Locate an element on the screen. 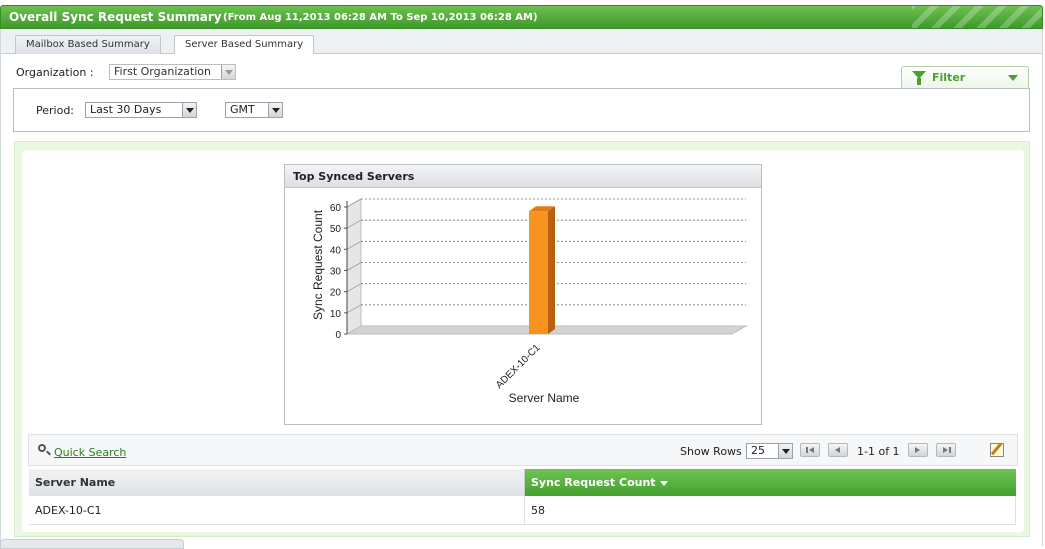 The image size is (1045, 549). period-label: Period: is located at coordinates (55, 110).